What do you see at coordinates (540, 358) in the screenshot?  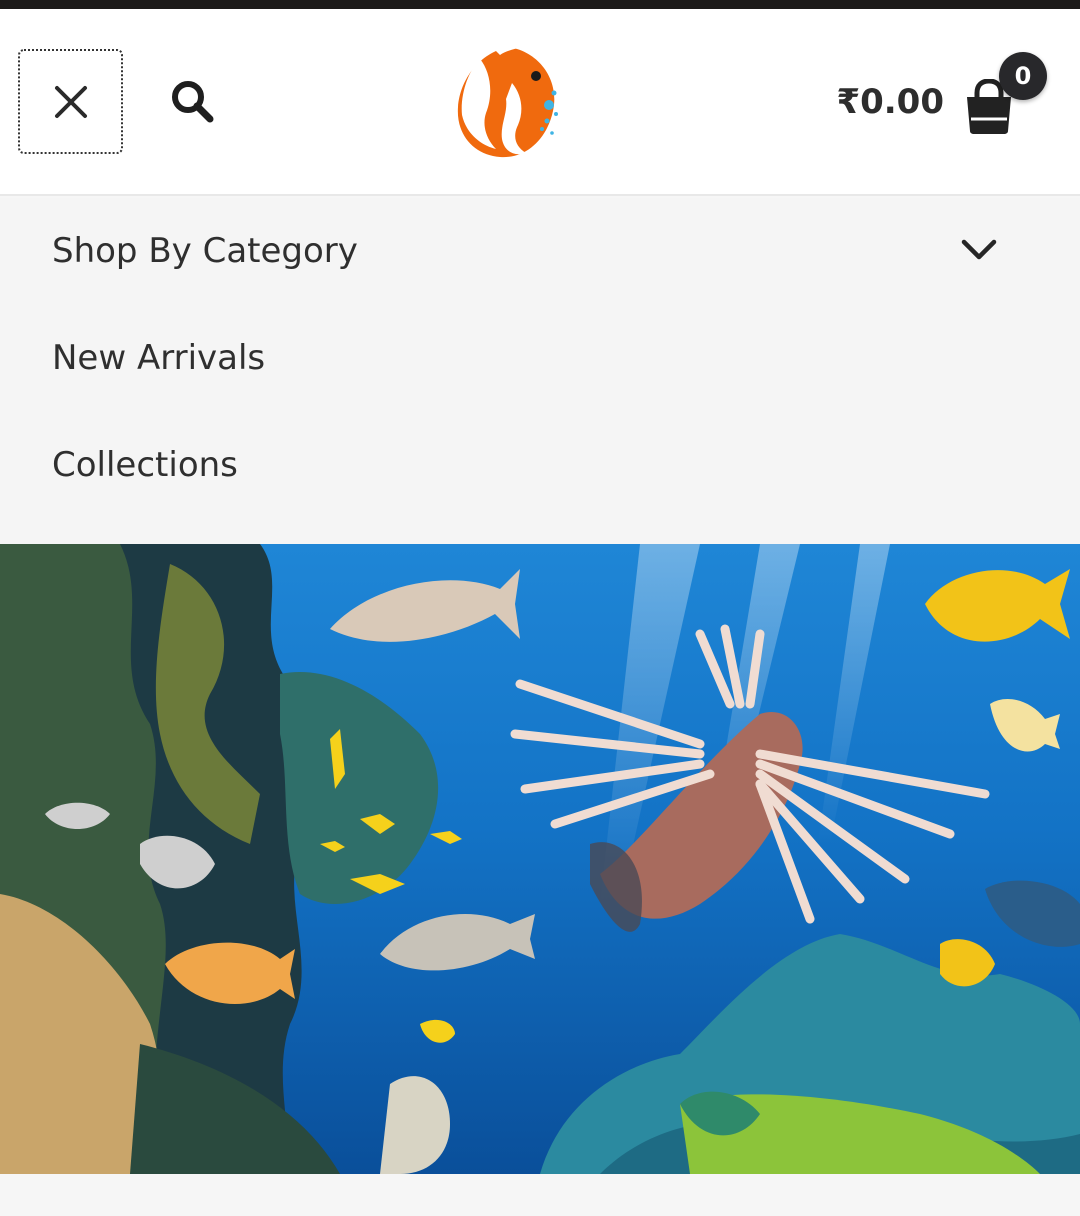 I see `menu-item-new-arrivals: New Arrivals` at bounding box center [540, 358].